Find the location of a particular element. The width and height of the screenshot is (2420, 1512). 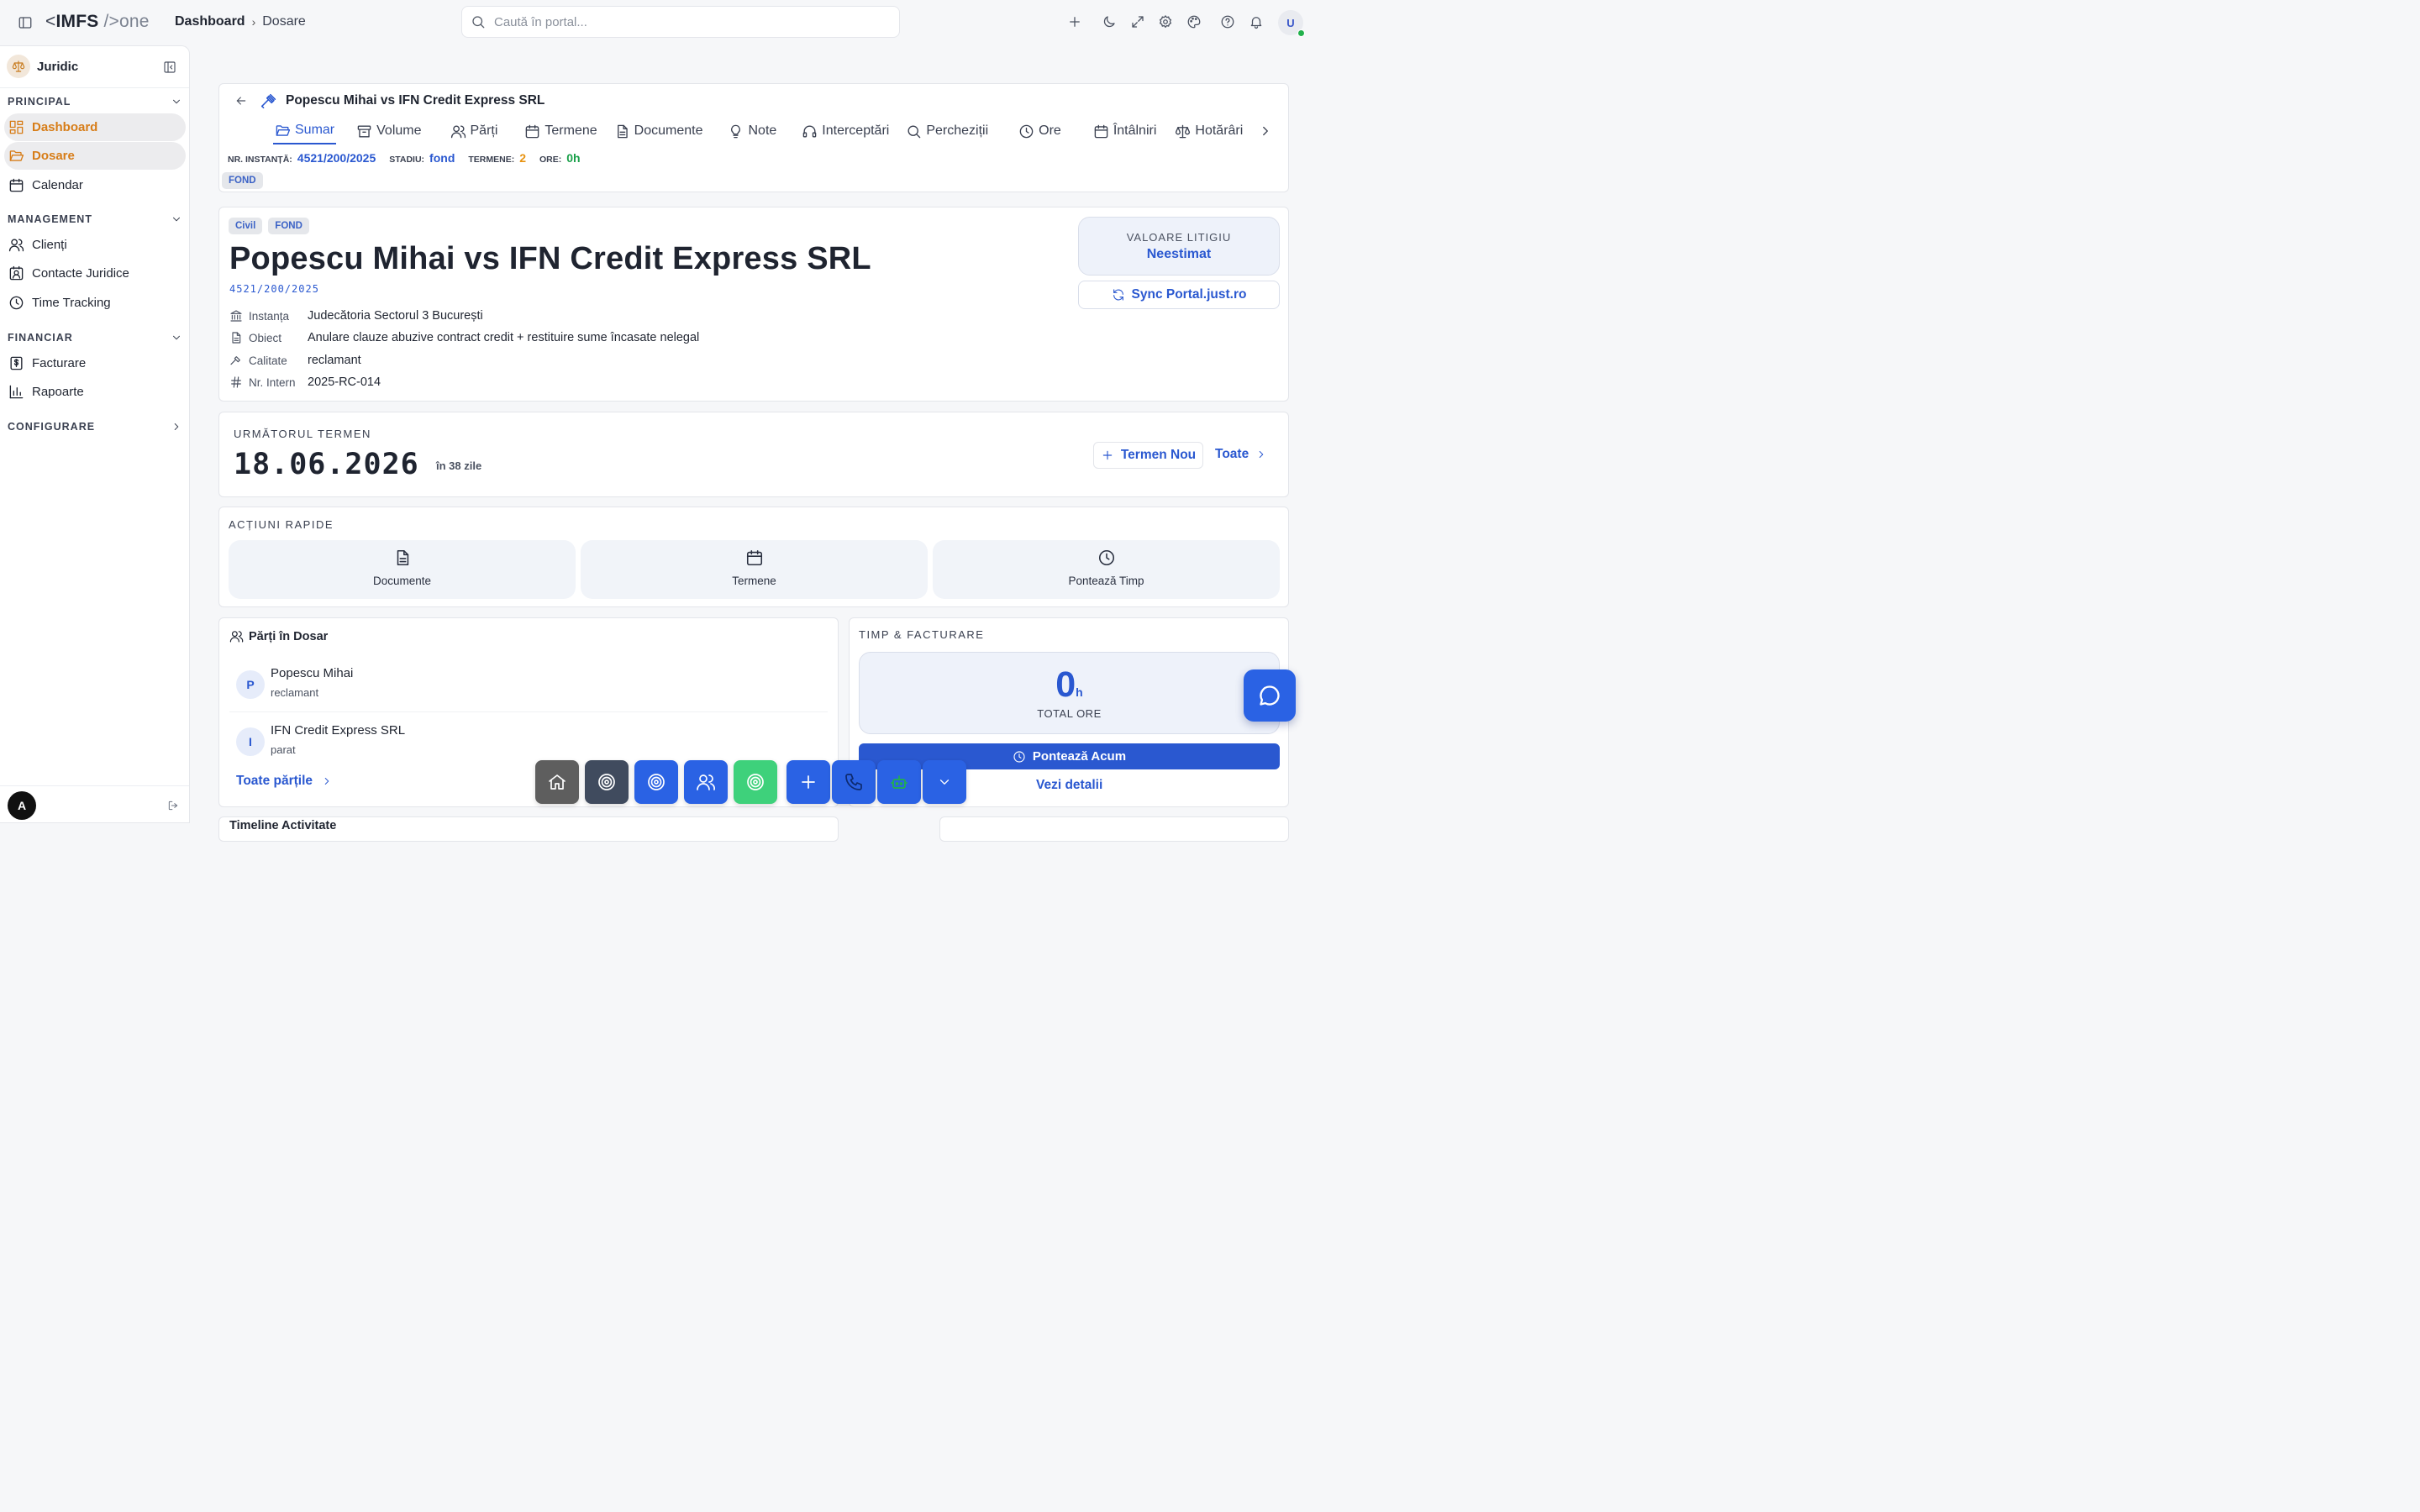

tab-volume: Volume is located at coordinates (389, 131).